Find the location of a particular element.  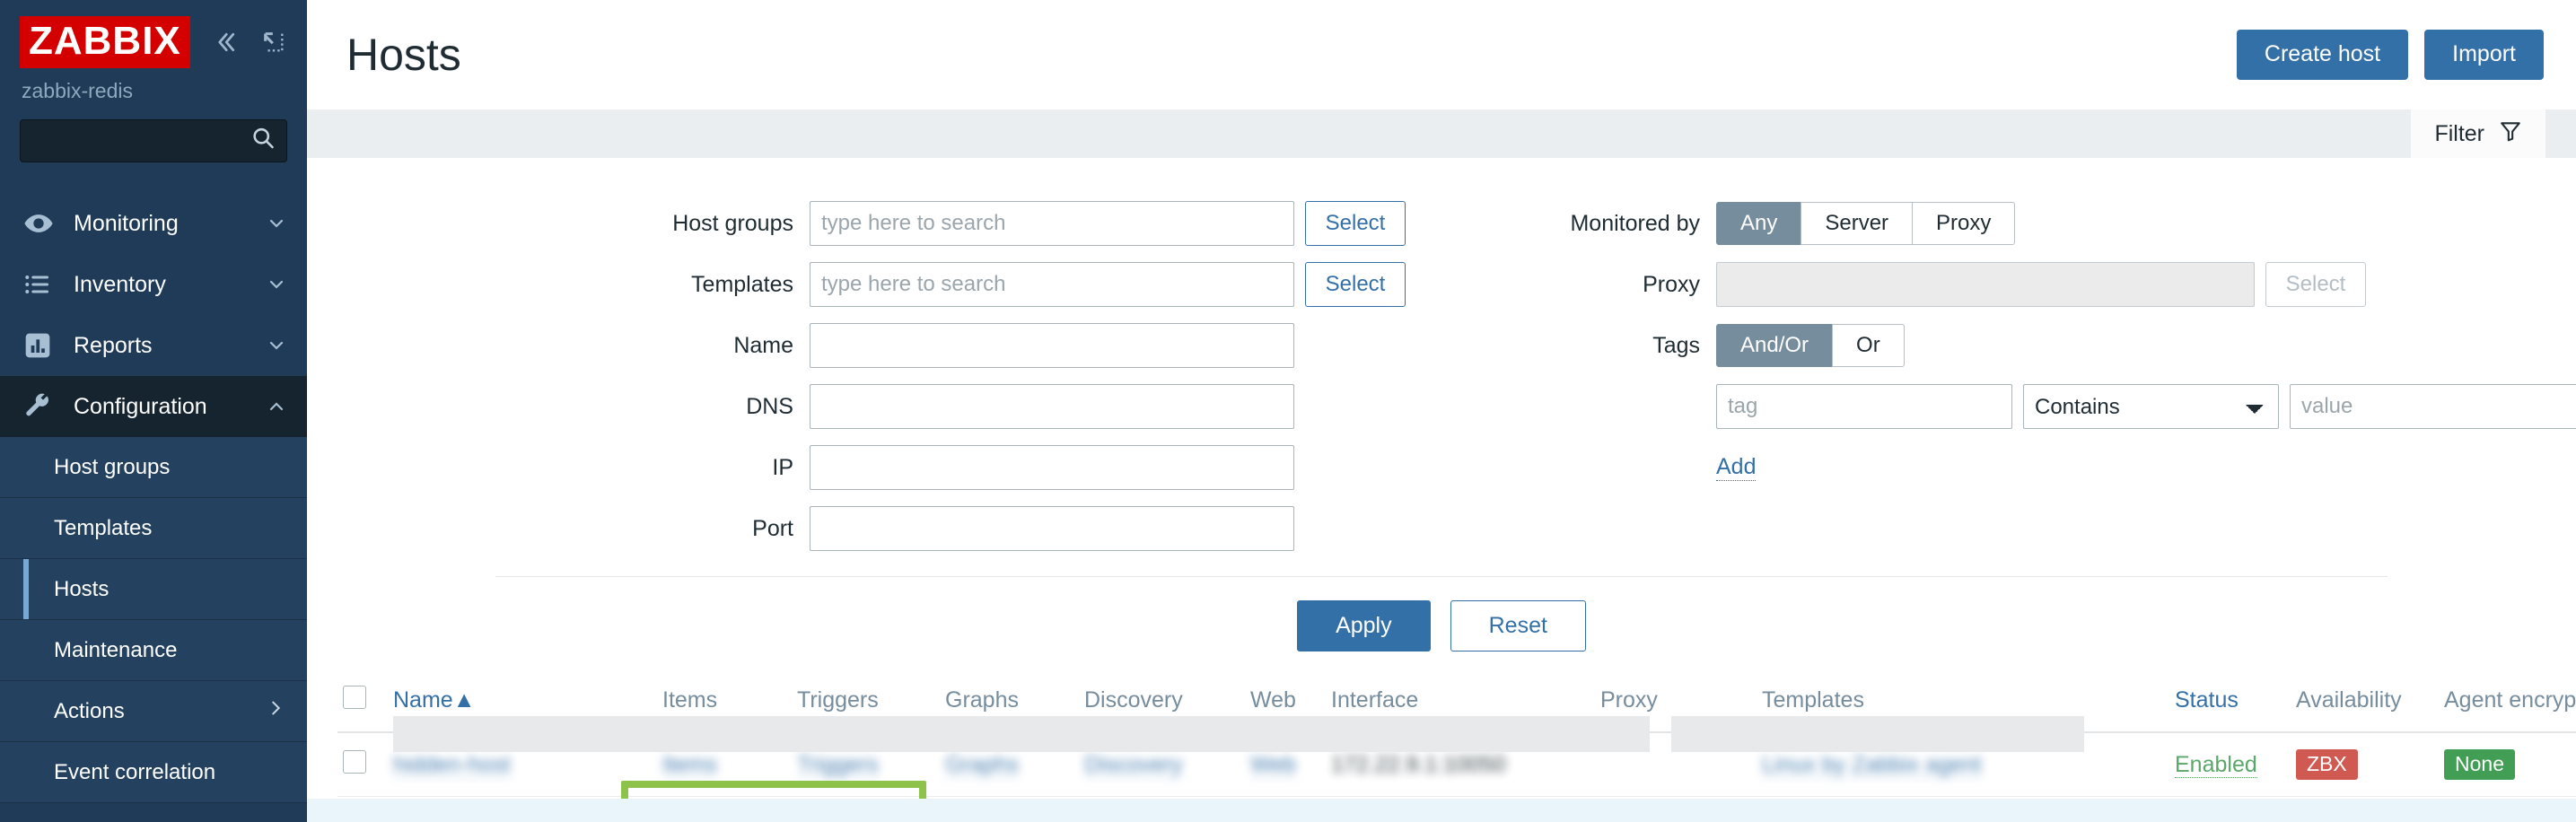

items-link: Items is located at coordinates (690, 764).